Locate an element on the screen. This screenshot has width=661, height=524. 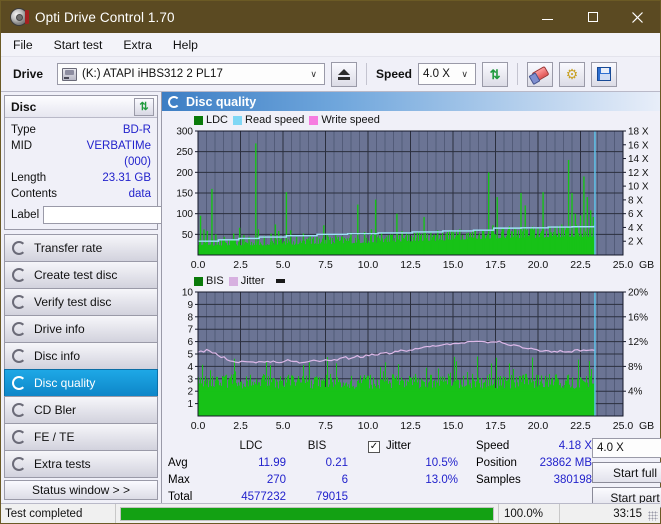
position-row: Position 23862 MB is located at coordinates (534, 463).